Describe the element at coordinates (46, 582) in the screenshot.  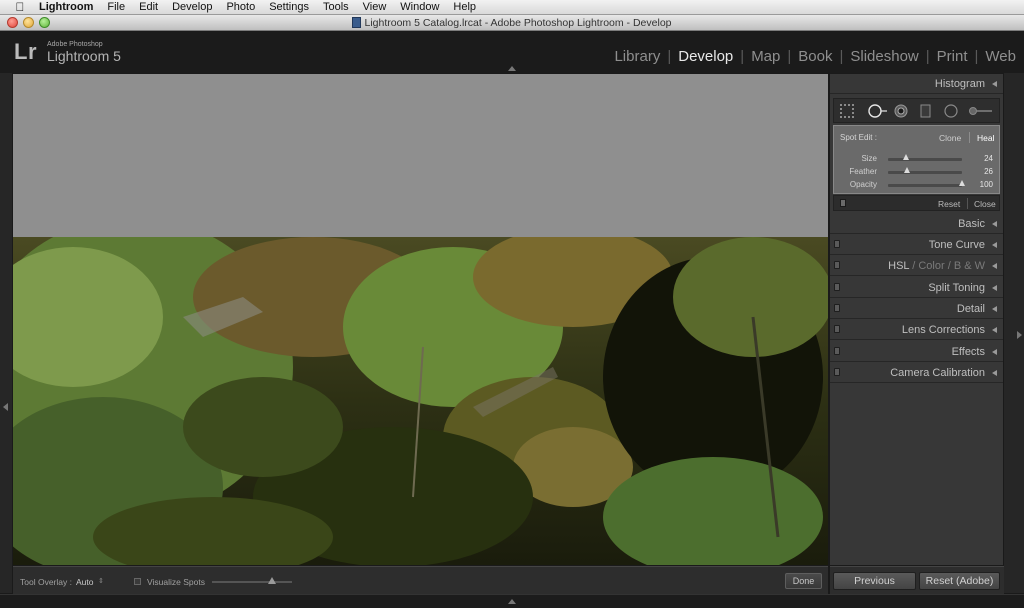
I see `tool-overlay-label: Tool Overlay :` at that location.